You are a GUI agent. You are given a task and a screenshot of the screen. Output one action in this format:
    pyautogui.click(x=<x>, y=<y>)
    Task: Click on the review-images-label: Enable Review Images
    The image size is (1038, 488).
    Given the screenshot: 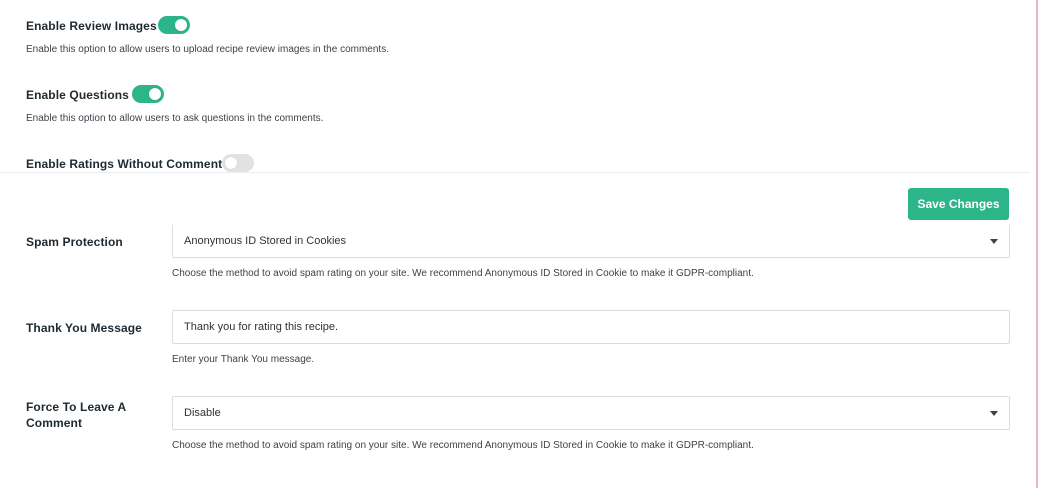 What is the action you would take?
    pyautogui.click(x=91, y=26)
    